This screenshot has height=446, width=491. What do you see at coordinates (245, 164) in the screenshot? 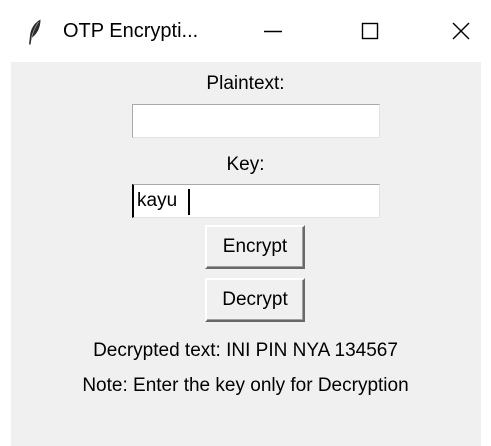
I see `key-label: Key:` at bounding box center [245, 164].